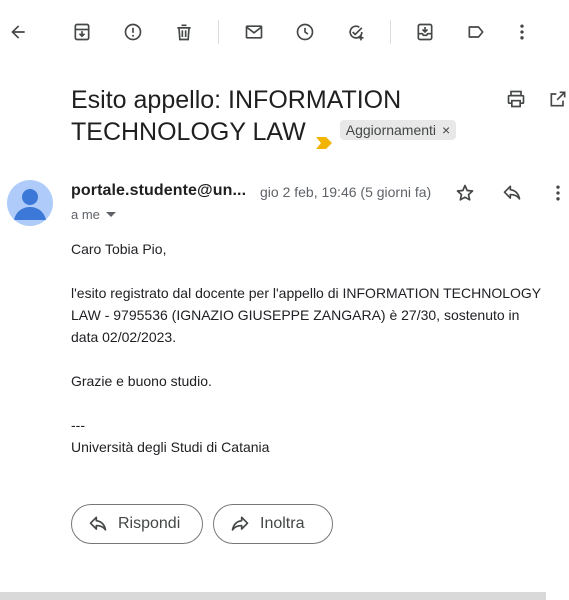  I want to click on label-chip: Aggiornamenti ×, so click(398, 130).